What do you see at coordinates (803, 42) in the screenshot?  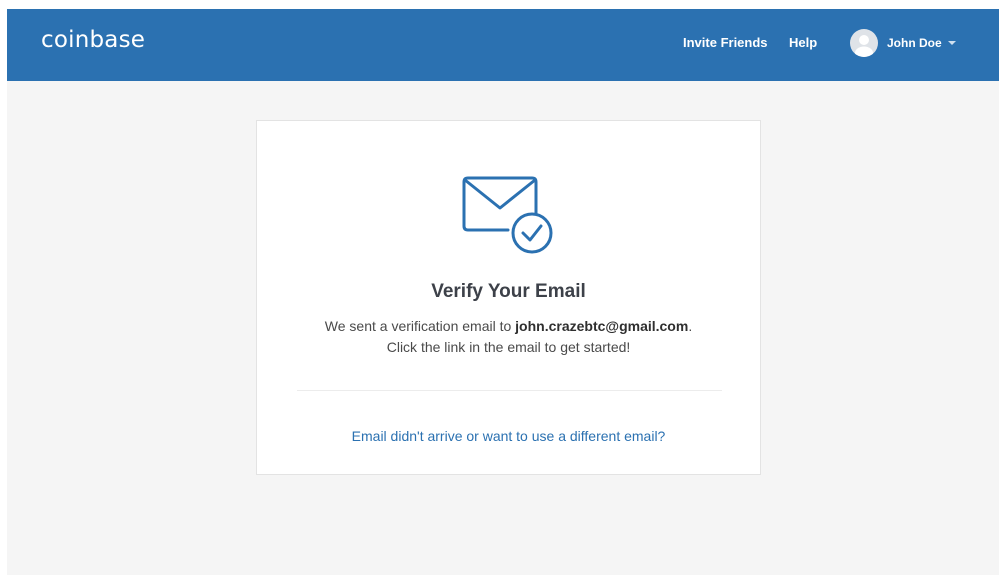 I see `help-link: Help` at bounding box center [803, 42].